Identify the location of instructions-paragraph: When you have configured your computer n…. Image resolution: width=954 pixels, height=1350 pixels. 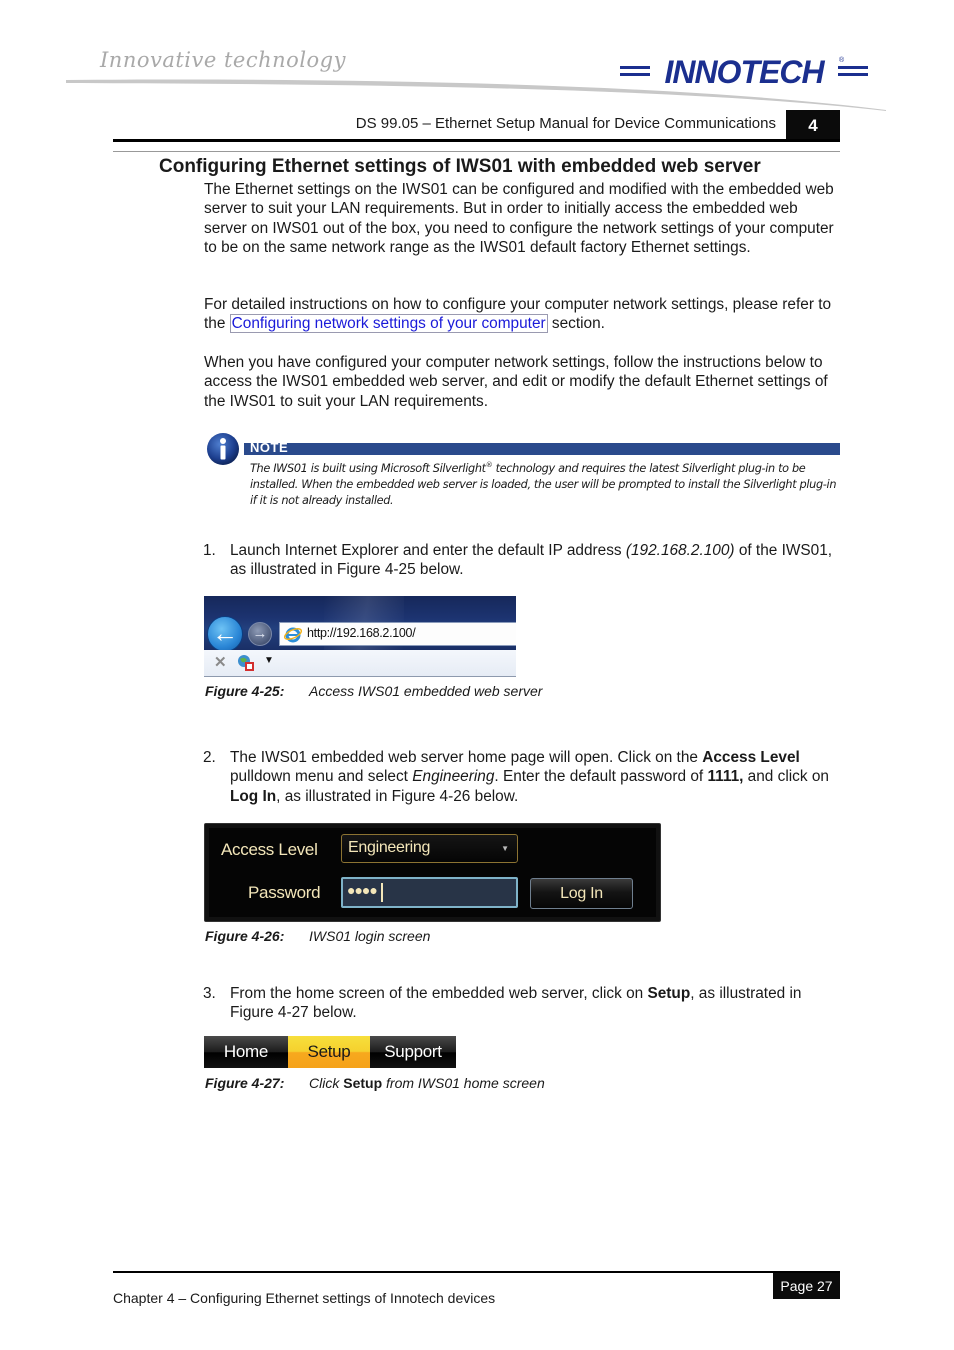
(516, 382).